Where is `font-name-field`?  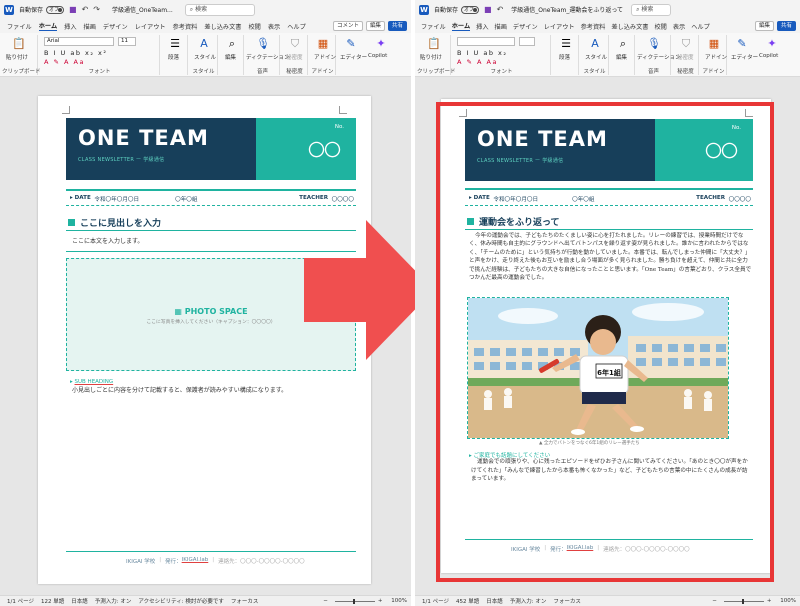
font-name-field is located at coordinates (486, 41).